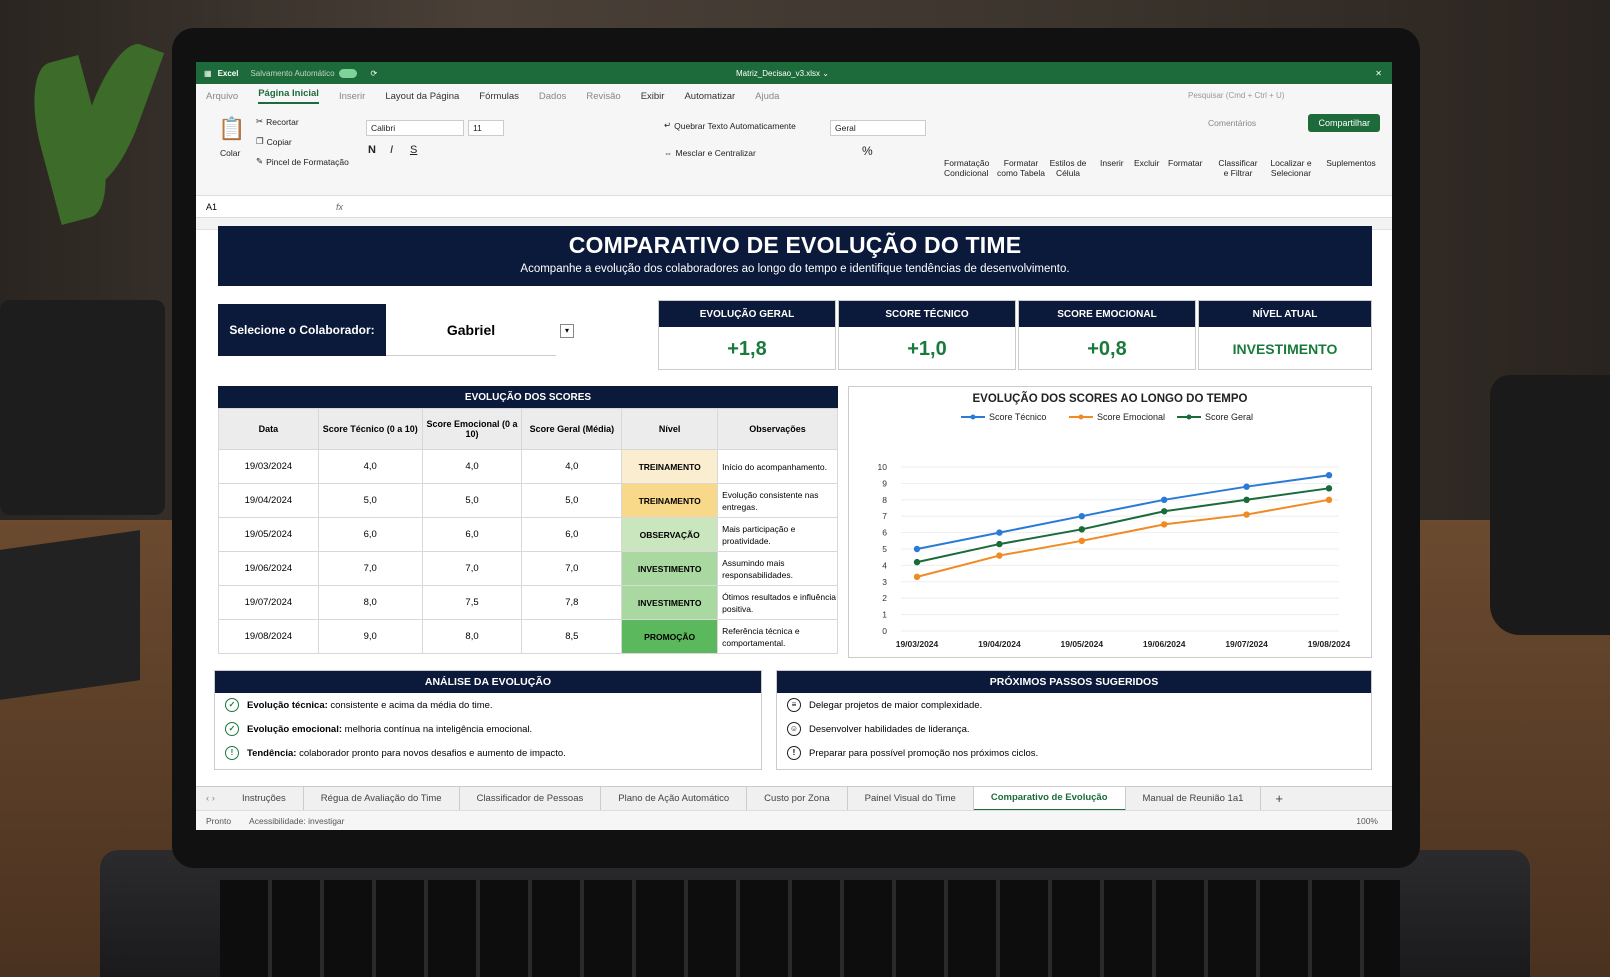 The image size is (1610, 977). What do you see at coordinates (572, 602) in the screenshot?
I see `table-cell: 7,8` at bounding box center [572, 602].